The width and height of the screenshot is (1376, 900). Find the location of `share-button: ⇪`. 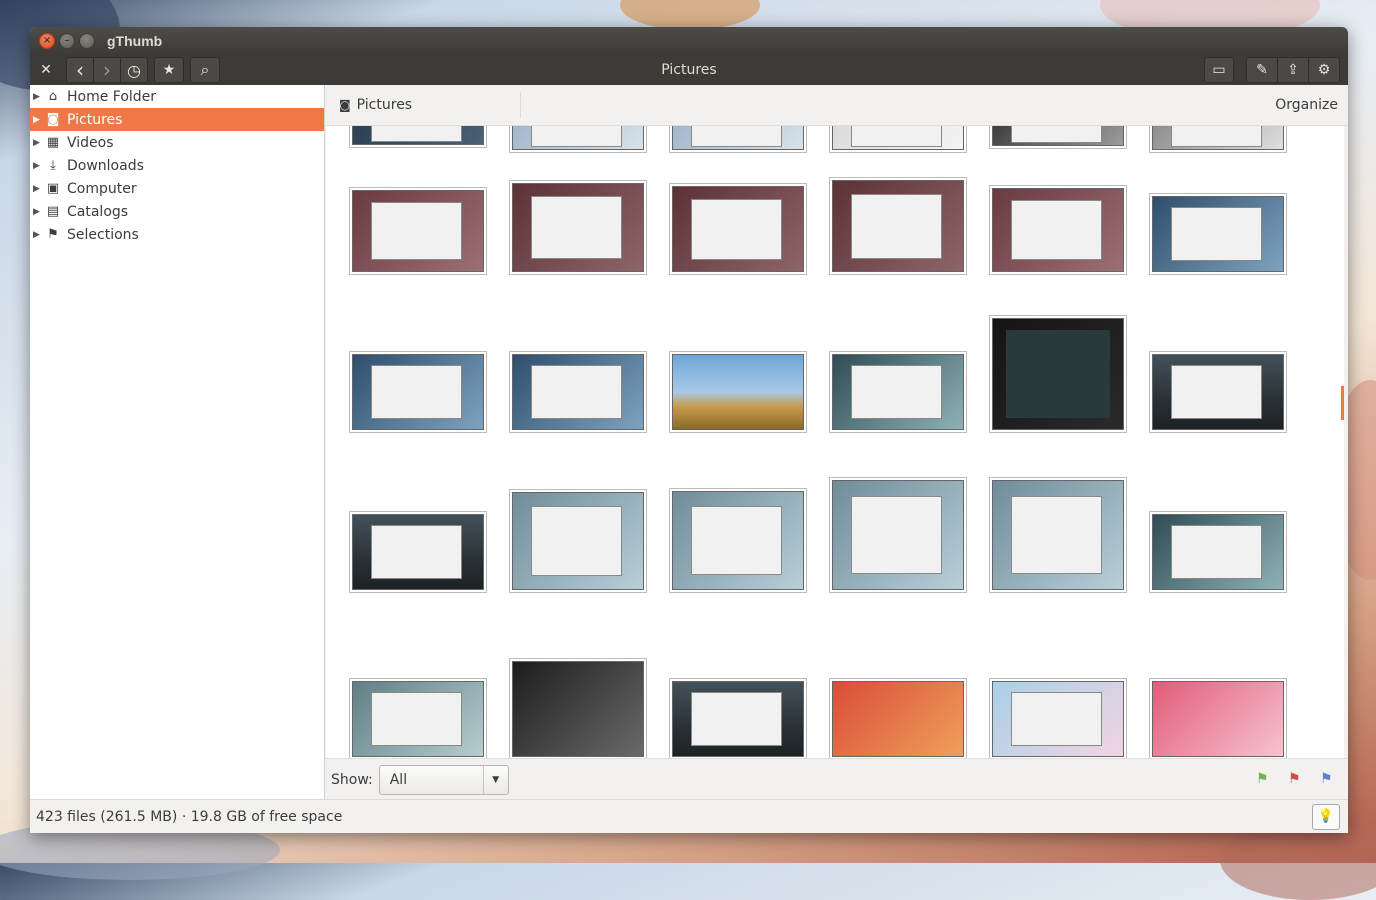

share-button: ⇪ is located at coordinates (1293, 70).